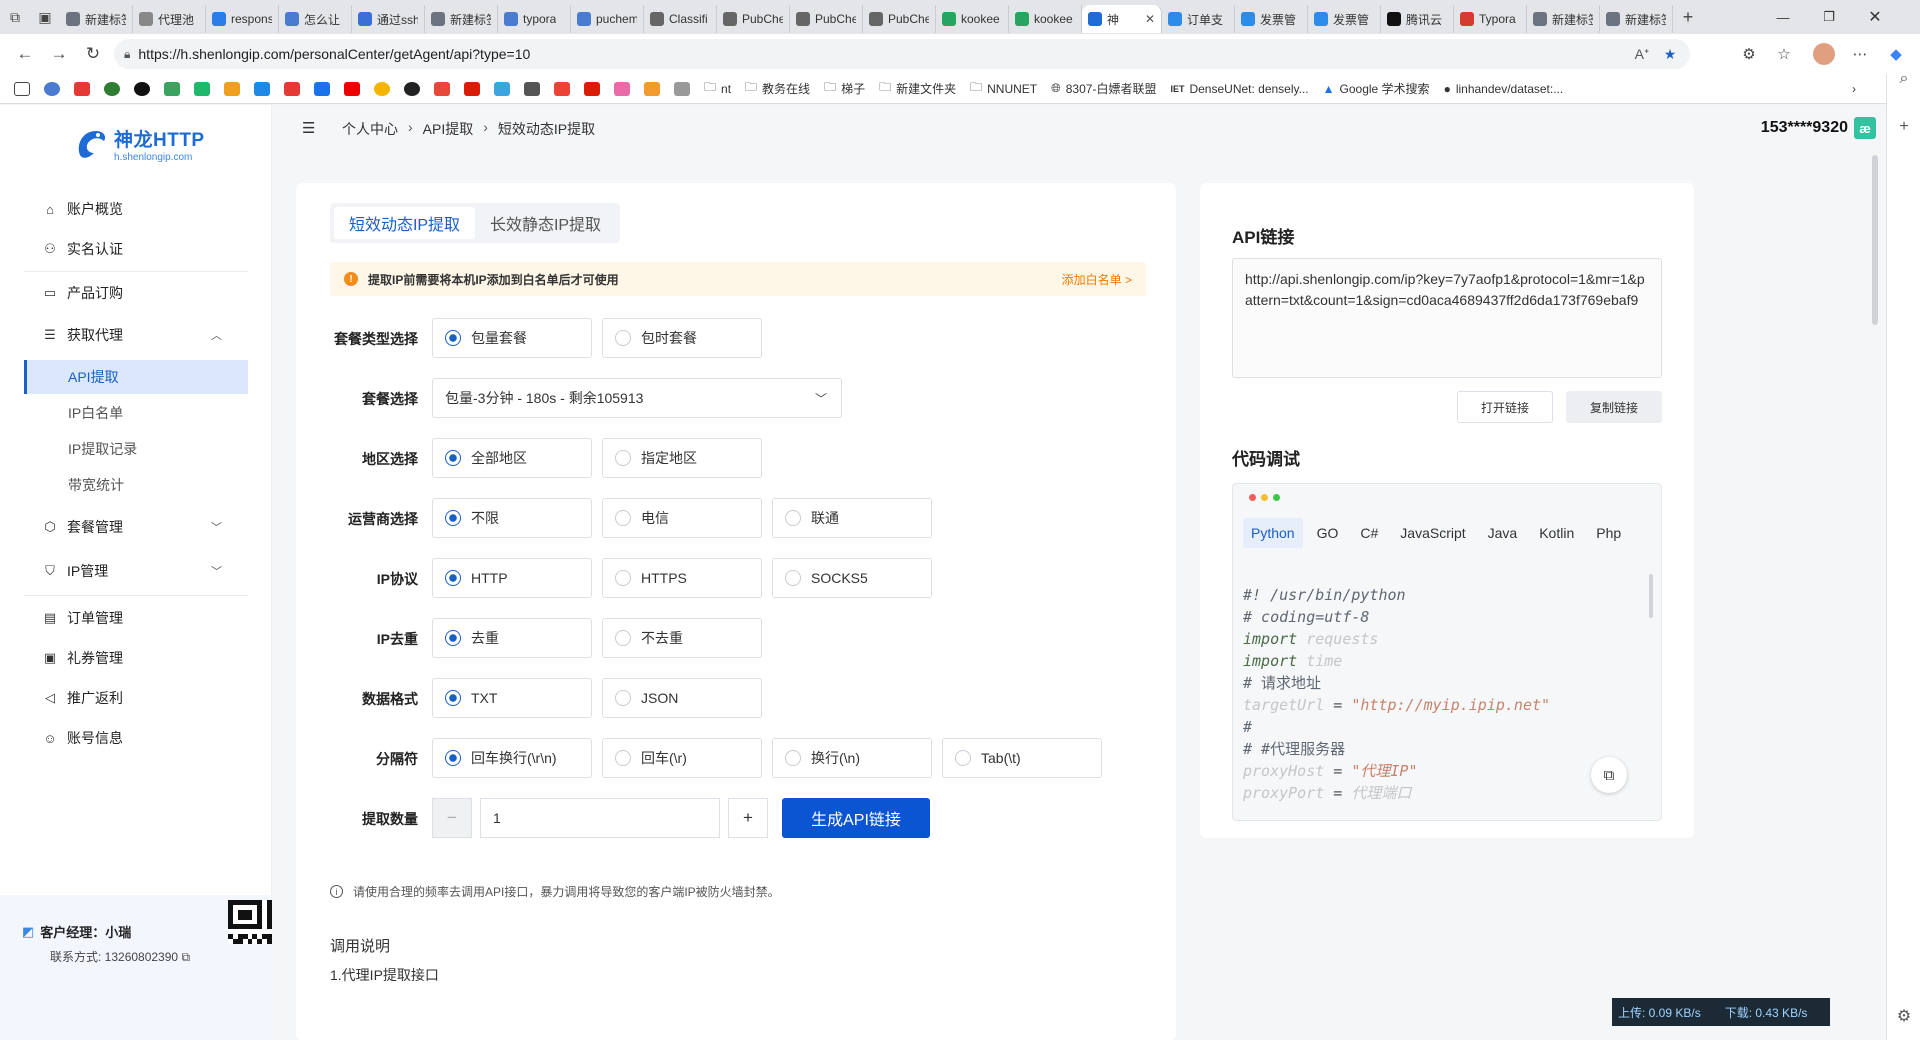 The width and height of the screenshot is (1920, 1040). I want to click on copy-icon: ⧉, so click(185, 957).